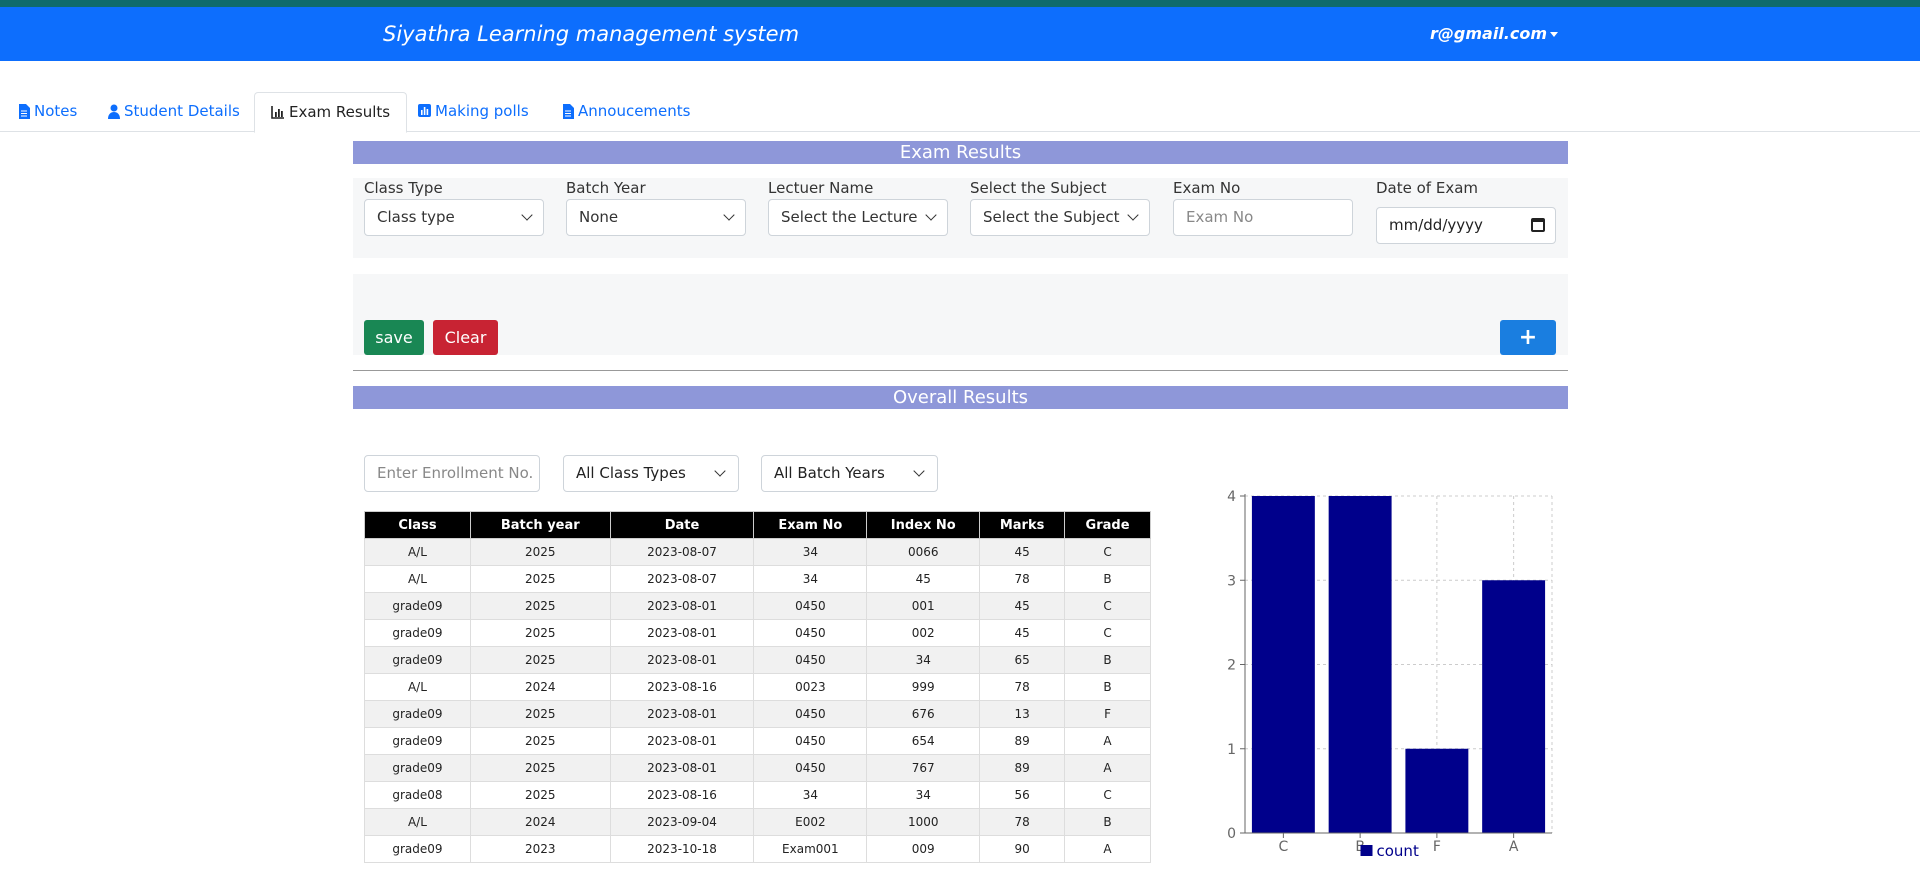 Image resolution: width=1920 pixels, height=888 pixels. What do you see at coordinates (540, 849) in the screenshot?
I see `table-cell: 2023` at bounding box center [540, 849].